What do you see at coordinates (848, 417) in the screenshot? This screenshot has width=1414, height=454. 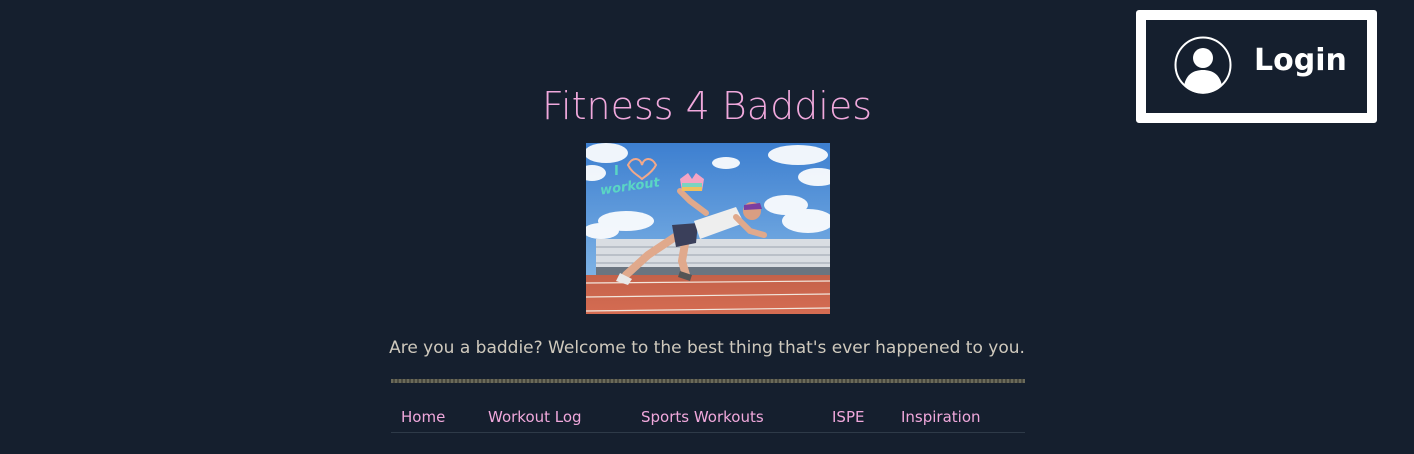 I see `nav-item-ispe: ISPE` at bounding box center [848, 417].